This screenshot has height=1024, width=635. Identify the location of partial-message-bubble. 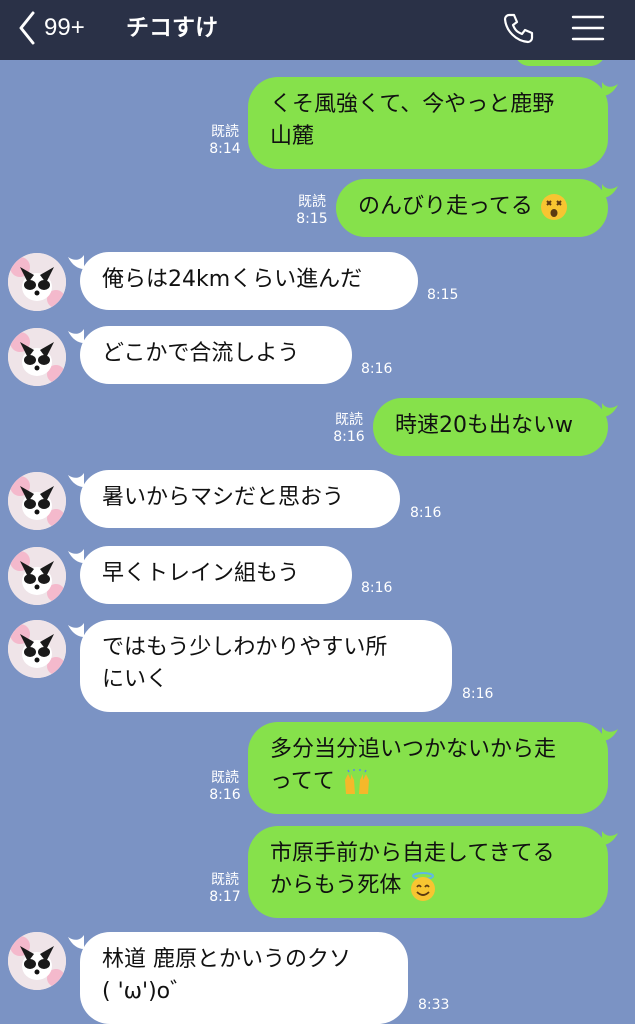
(560, 63).